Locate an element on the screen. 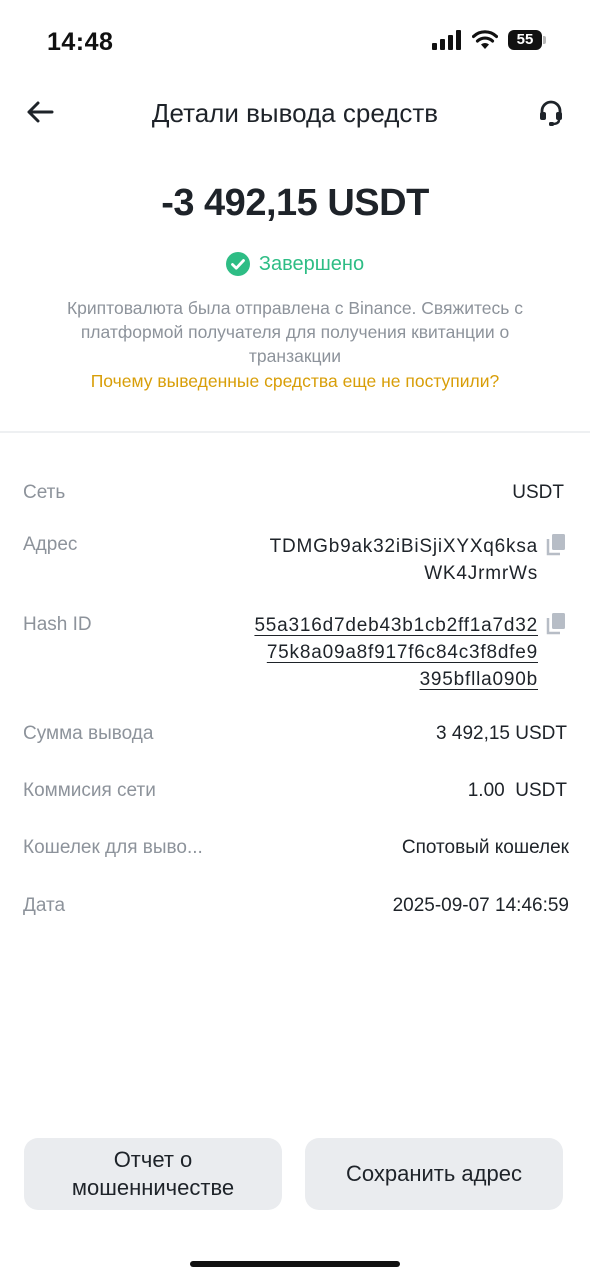 This screenshot has width=590, height=1280. report-fraud-line-1: Отчет о is located at coordinates (153, 1159).